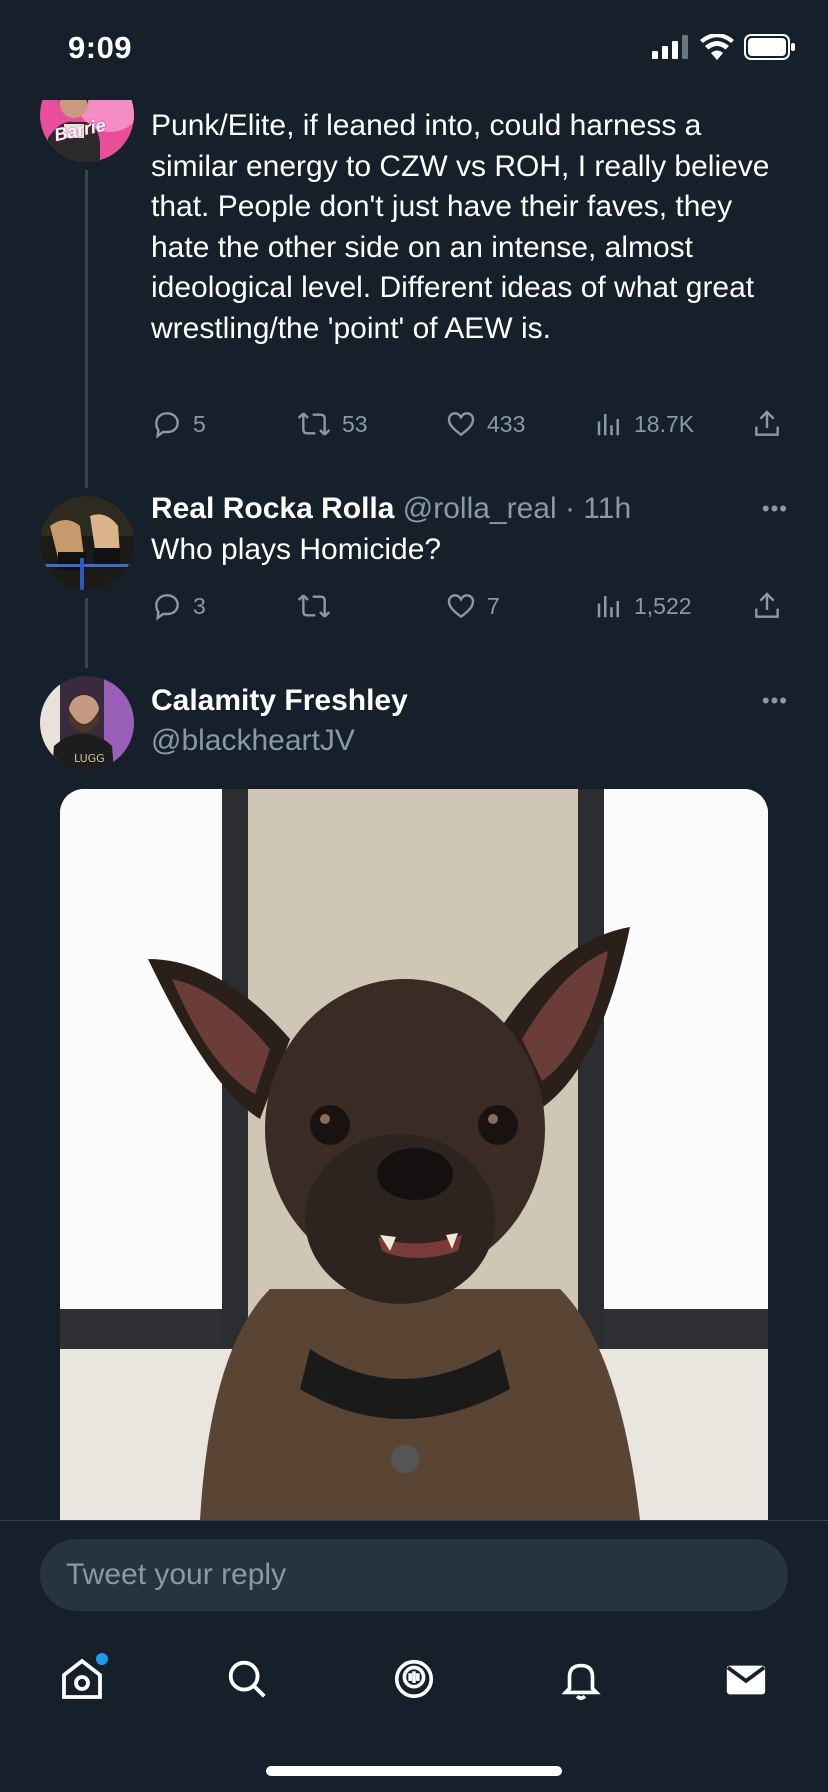 The image size is (828, 1792). Describe the element at coordinates (272, 508) in the screenshot. I see `display-name: Real Rocka Rolla` at that location.